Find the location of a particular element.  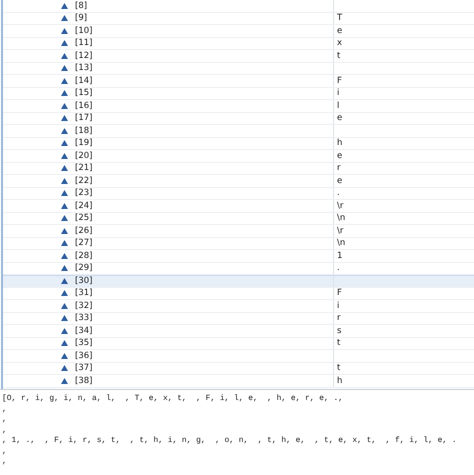

variable-value: s is located at coordinates (339, 331).